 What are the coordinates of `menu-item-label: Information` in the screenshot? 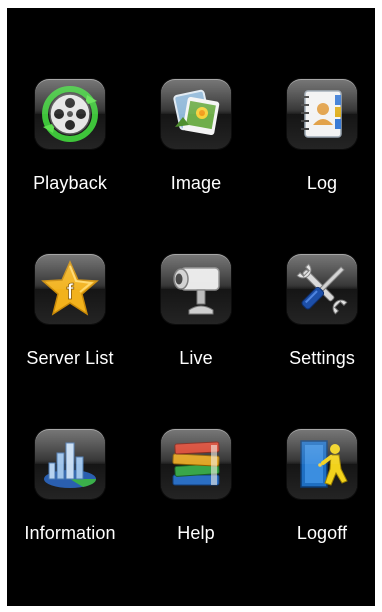 It's located at (70, 533).